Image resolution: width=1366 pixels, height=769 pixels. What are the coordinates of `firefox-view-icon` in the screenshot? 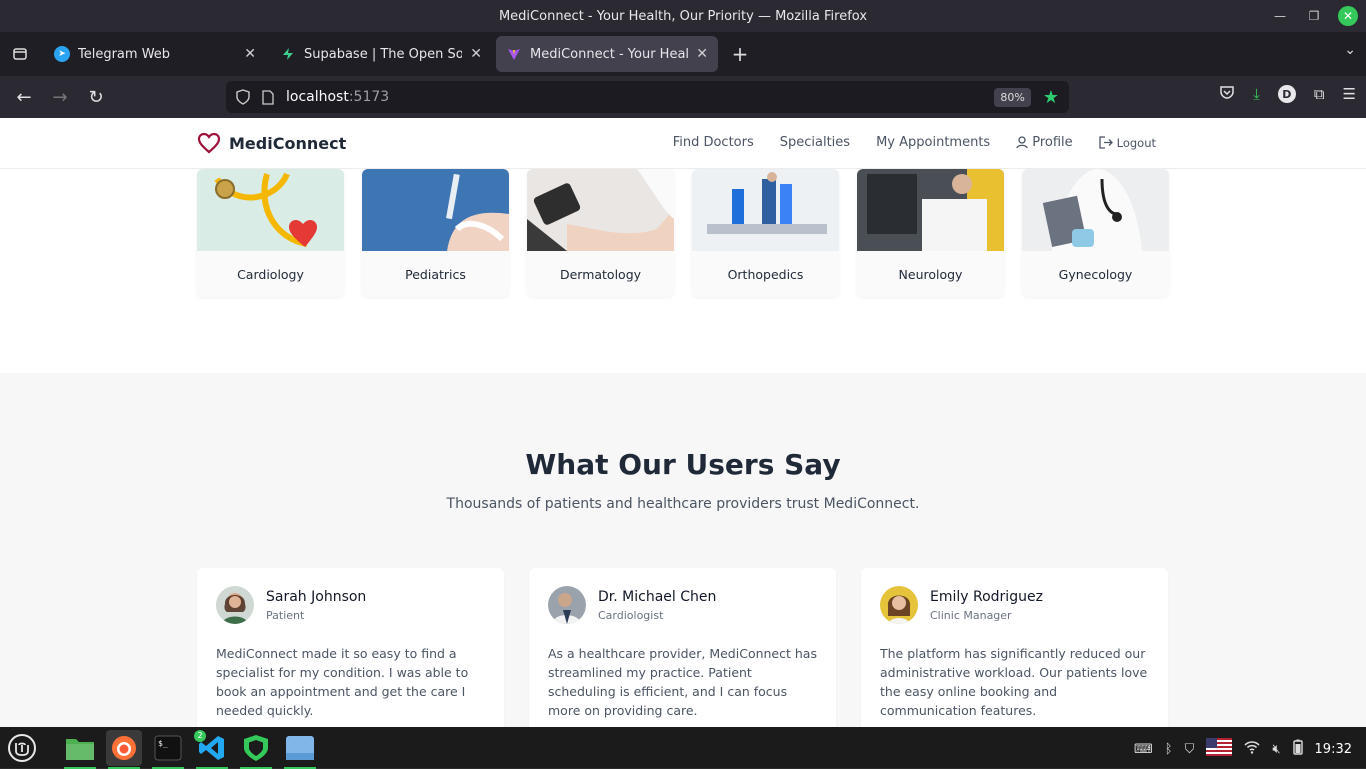 It's located at (20, 54).